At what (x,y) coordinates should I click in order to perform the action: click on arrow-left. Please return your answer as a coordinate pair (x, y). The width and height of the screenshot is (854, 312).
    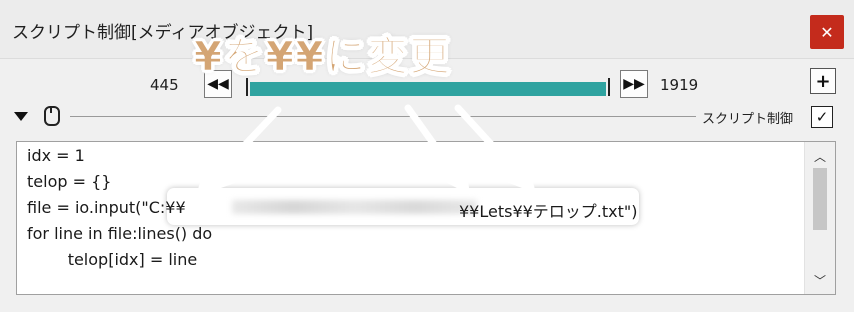
    Looking at the image, I should click on (238, 152).